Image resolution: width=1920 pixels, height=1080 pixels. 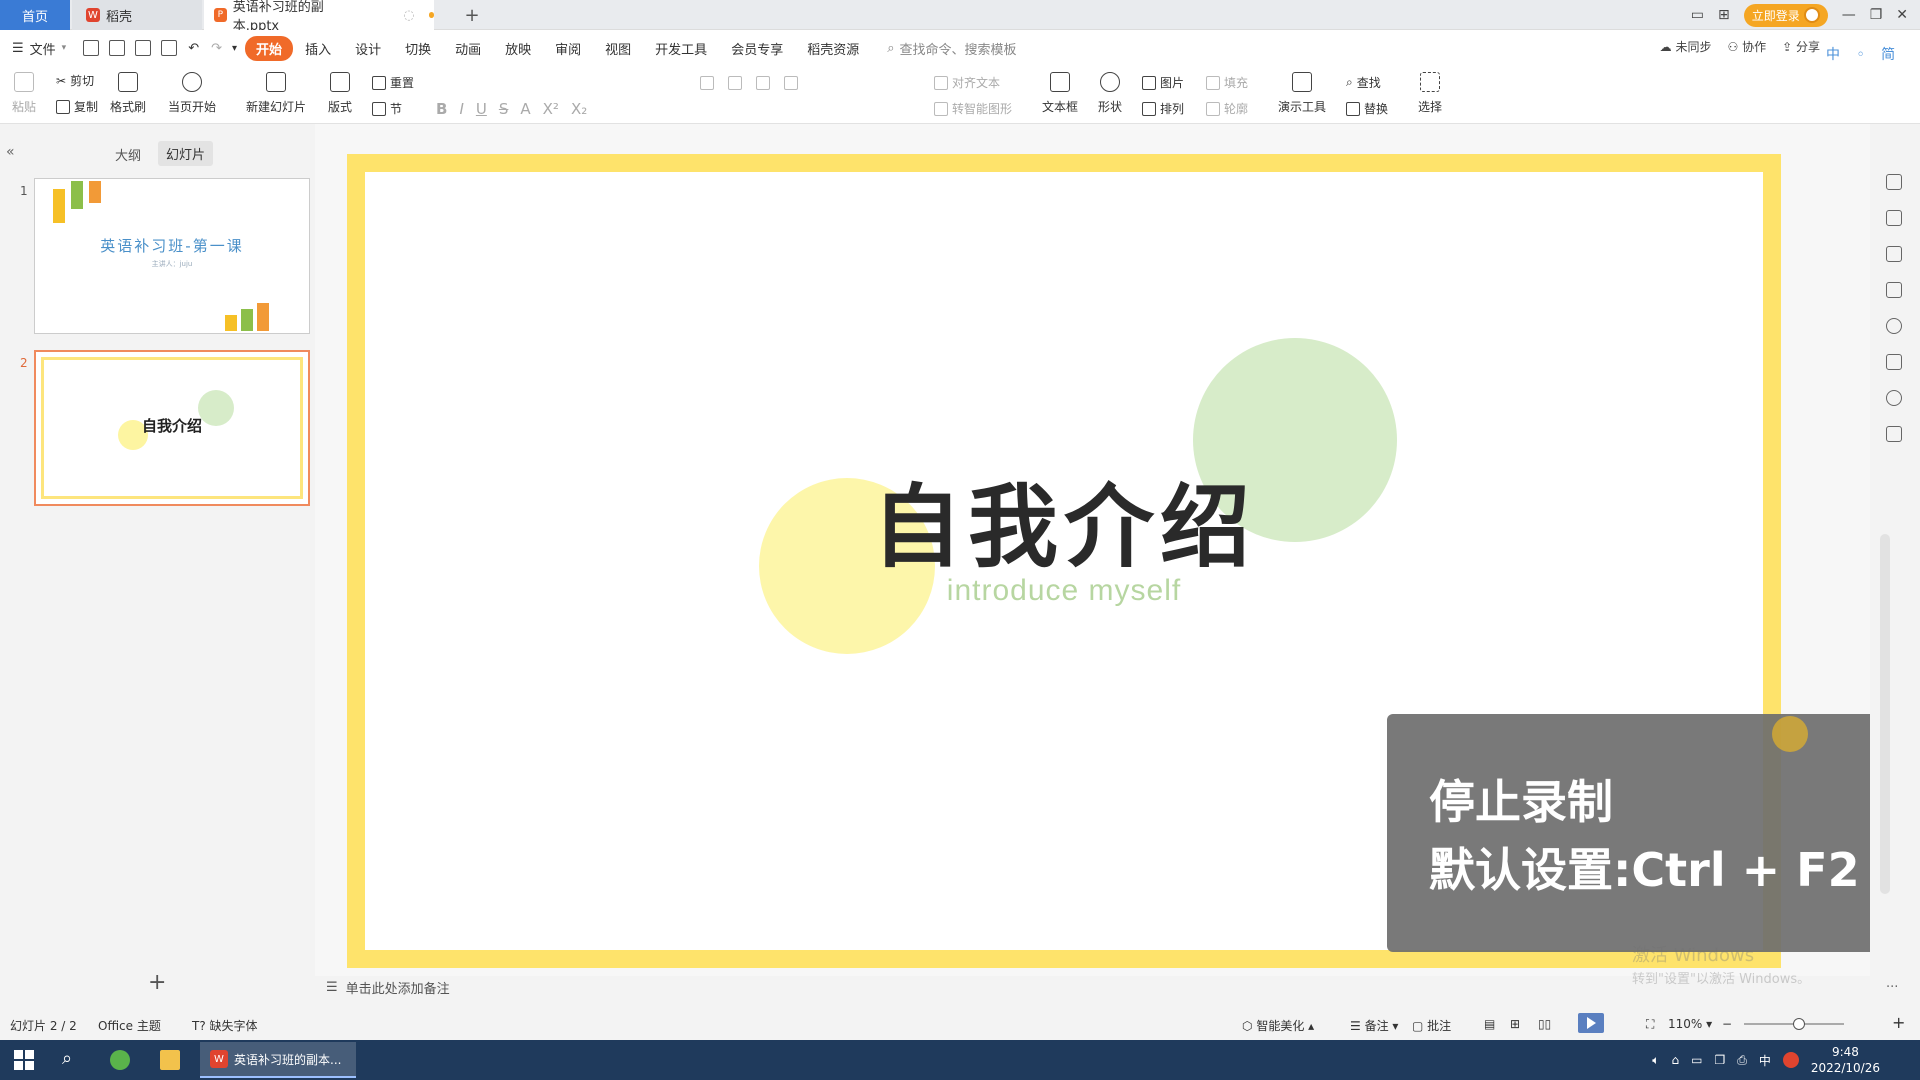 What do you see at coordinates (551, 109) in the screenshot?
I see `superscript-icon: X²` at bounding box center [551, 109].